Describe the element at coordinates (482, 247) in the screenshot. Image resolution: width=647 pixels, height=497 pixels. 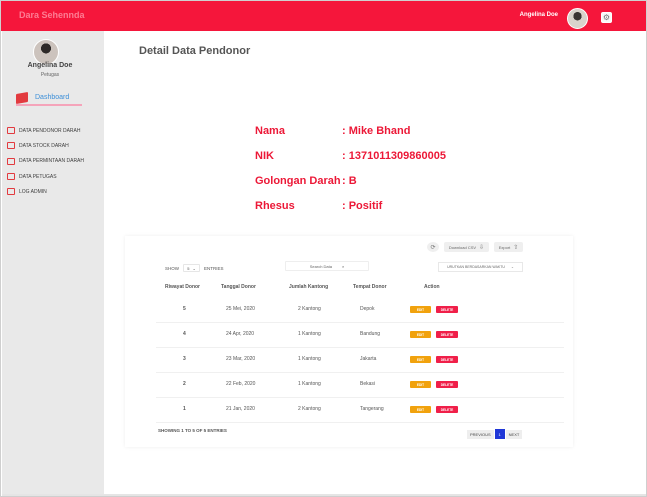
I see `download-icon: ⇩` at that location.